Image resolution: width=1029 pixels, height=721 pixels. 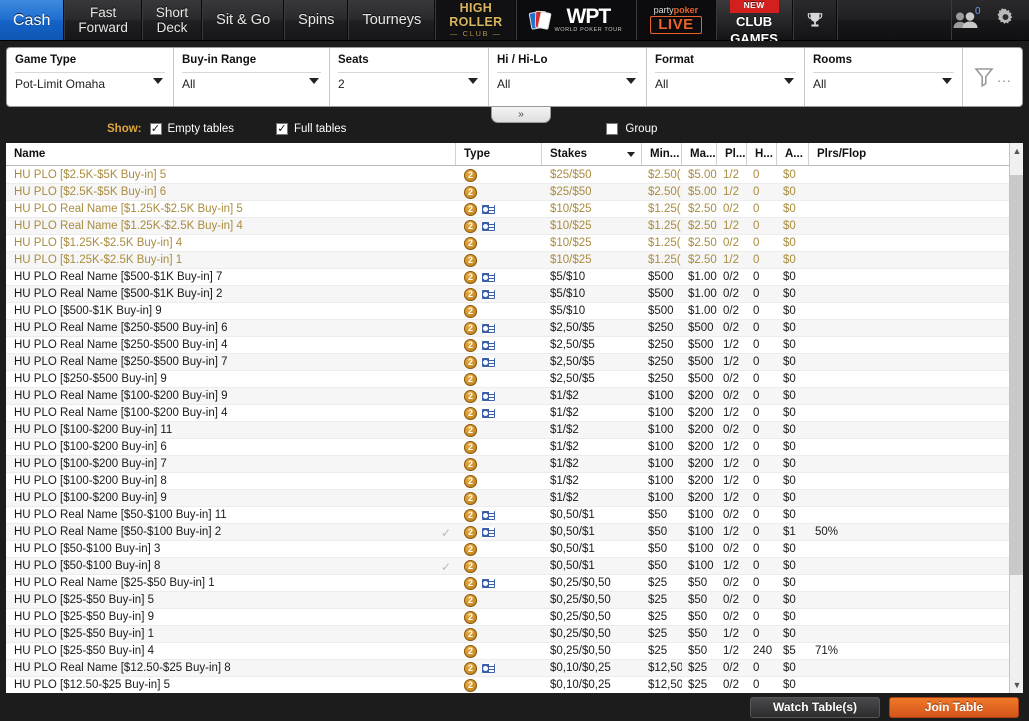 What do you see at coordinates (233, 532) in the screenshot?
I see `cell-table-name: HU PLO Real Name [$50-$100 Buy-in] 2 ✓` at bounding box center [233, 532].